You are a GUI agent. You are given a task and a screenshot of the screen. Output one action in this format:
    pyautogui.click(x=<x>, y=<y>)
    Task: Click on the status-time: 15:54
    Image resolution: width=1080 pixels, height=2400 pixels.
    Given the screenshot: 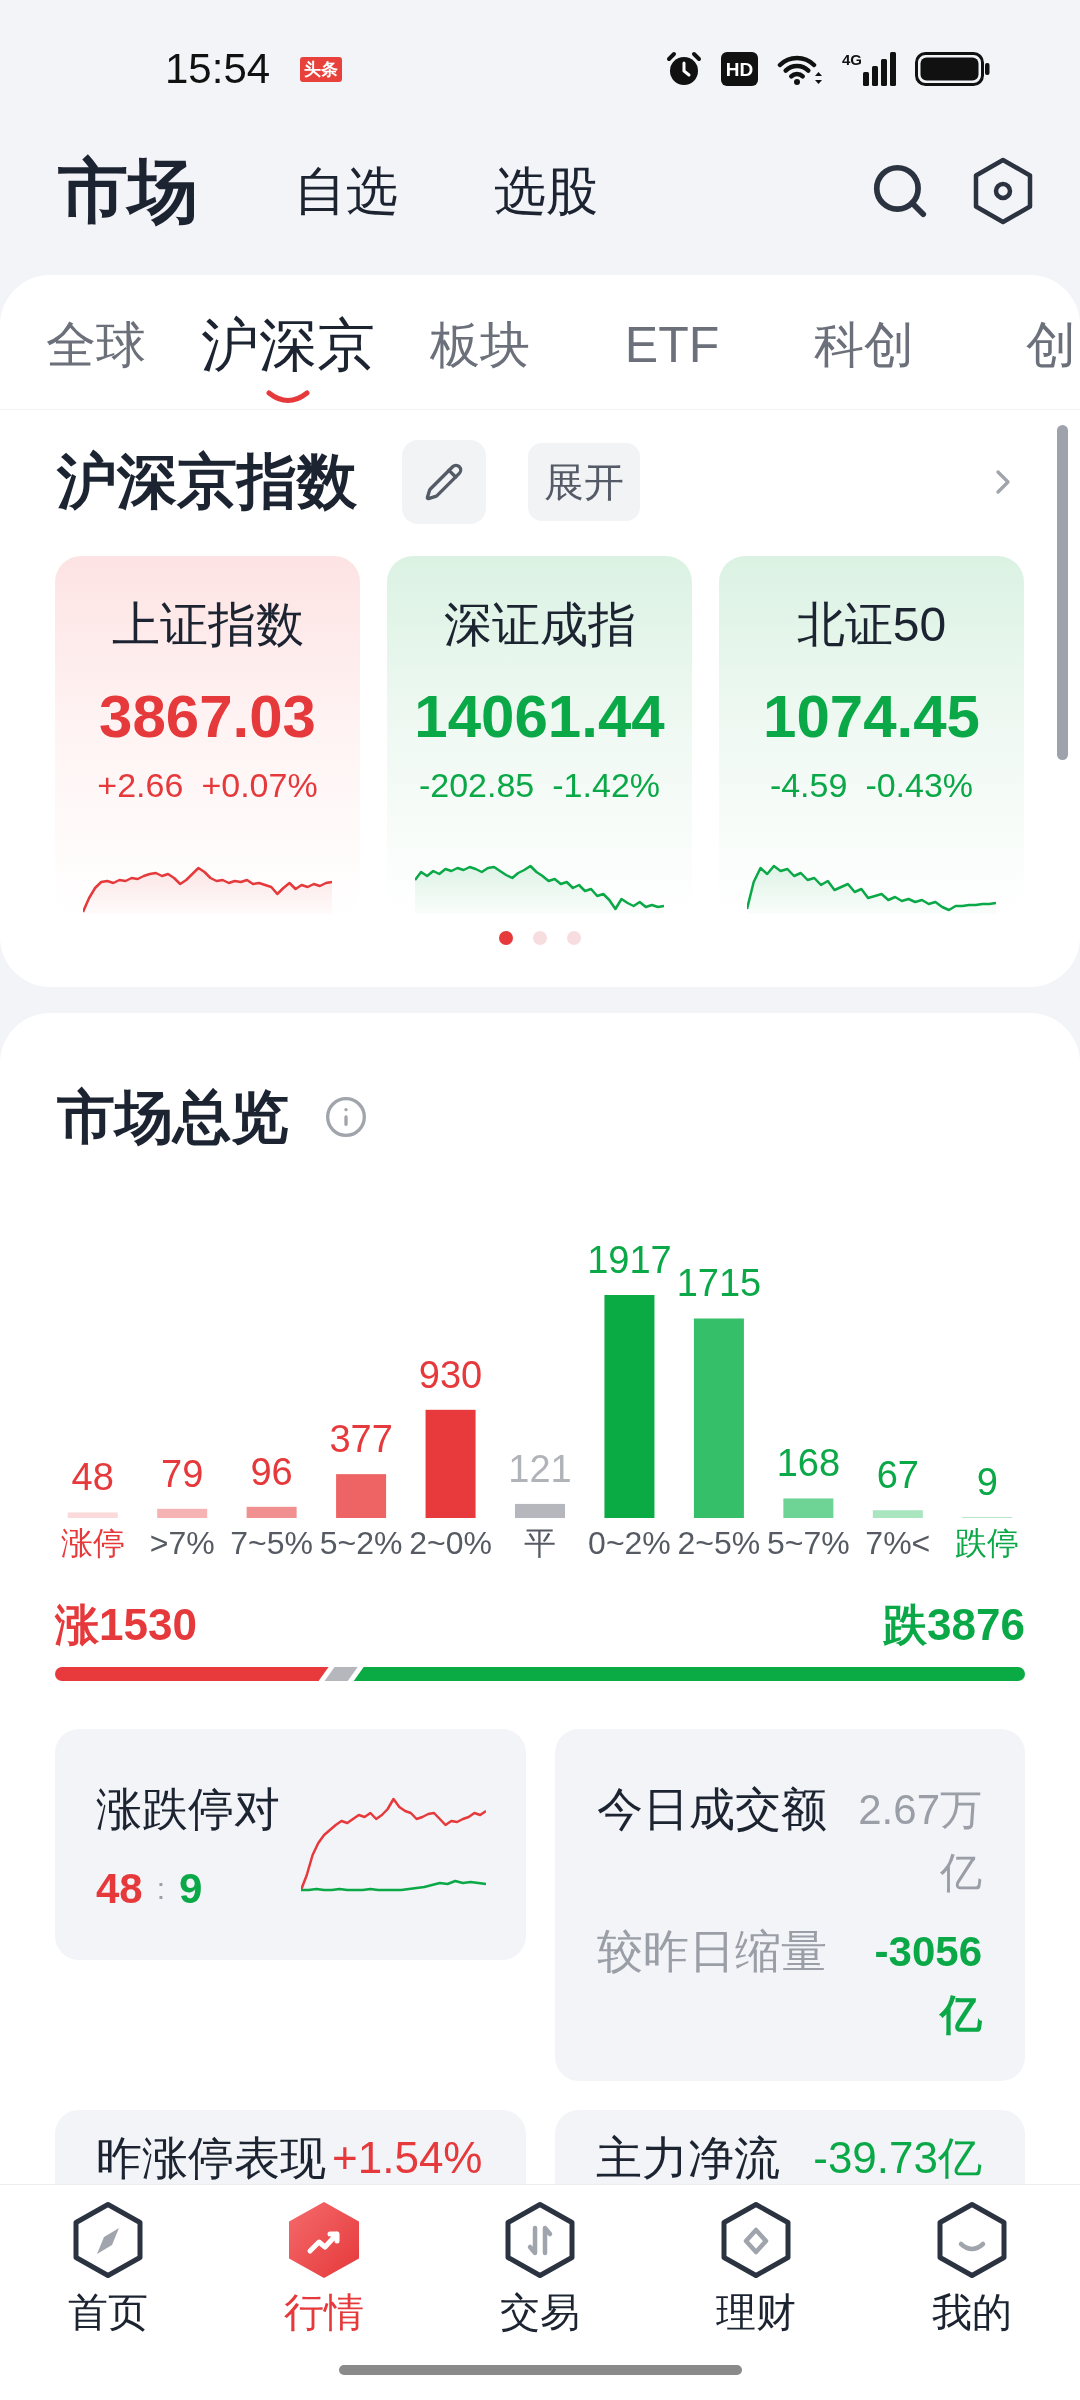 What is the action you would take?
    pyautogui.click(x=218, y=69)
    